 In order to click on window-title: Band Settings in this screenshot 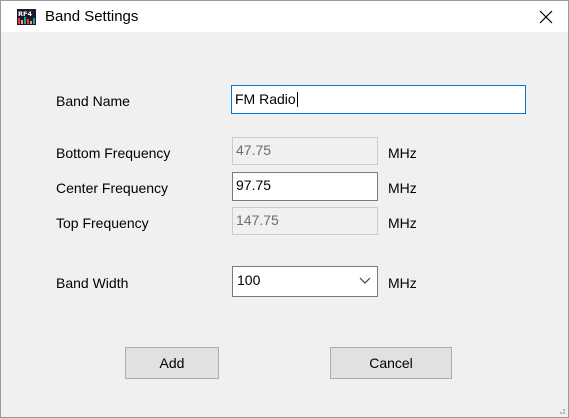, I will do `click(92, 16)`.